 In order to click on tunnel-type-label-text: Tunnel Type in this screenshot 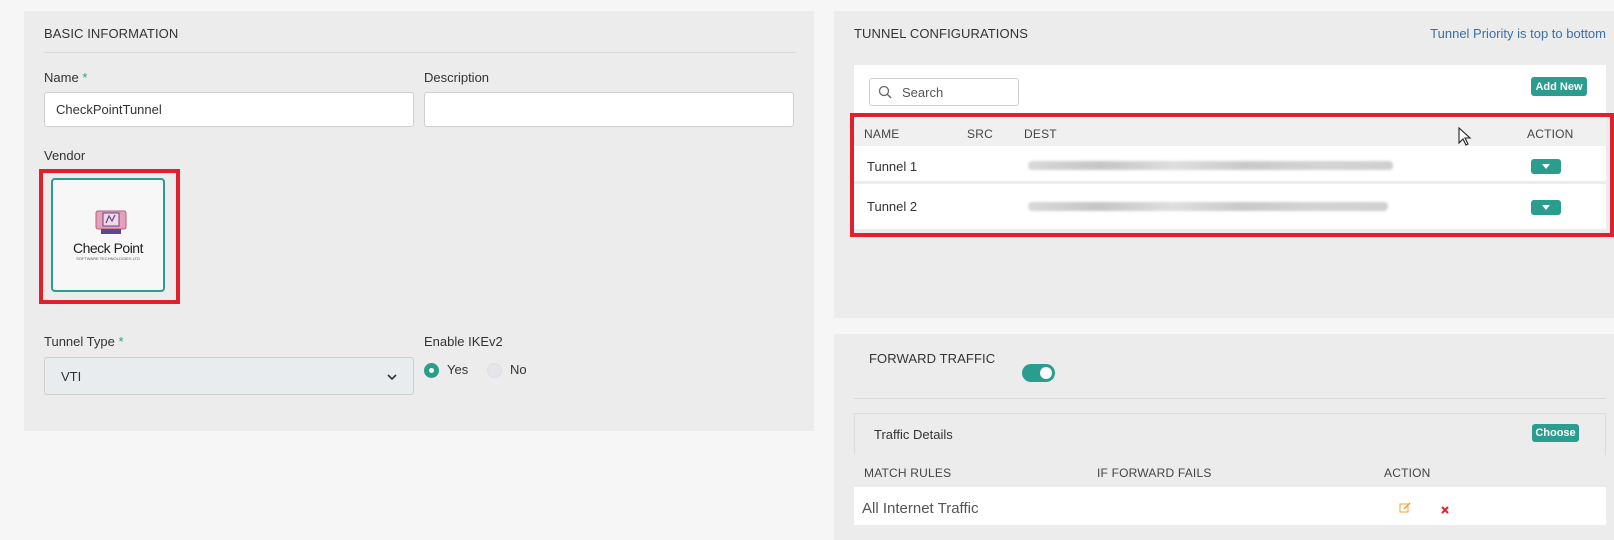, I will do `click(79, 341)`.